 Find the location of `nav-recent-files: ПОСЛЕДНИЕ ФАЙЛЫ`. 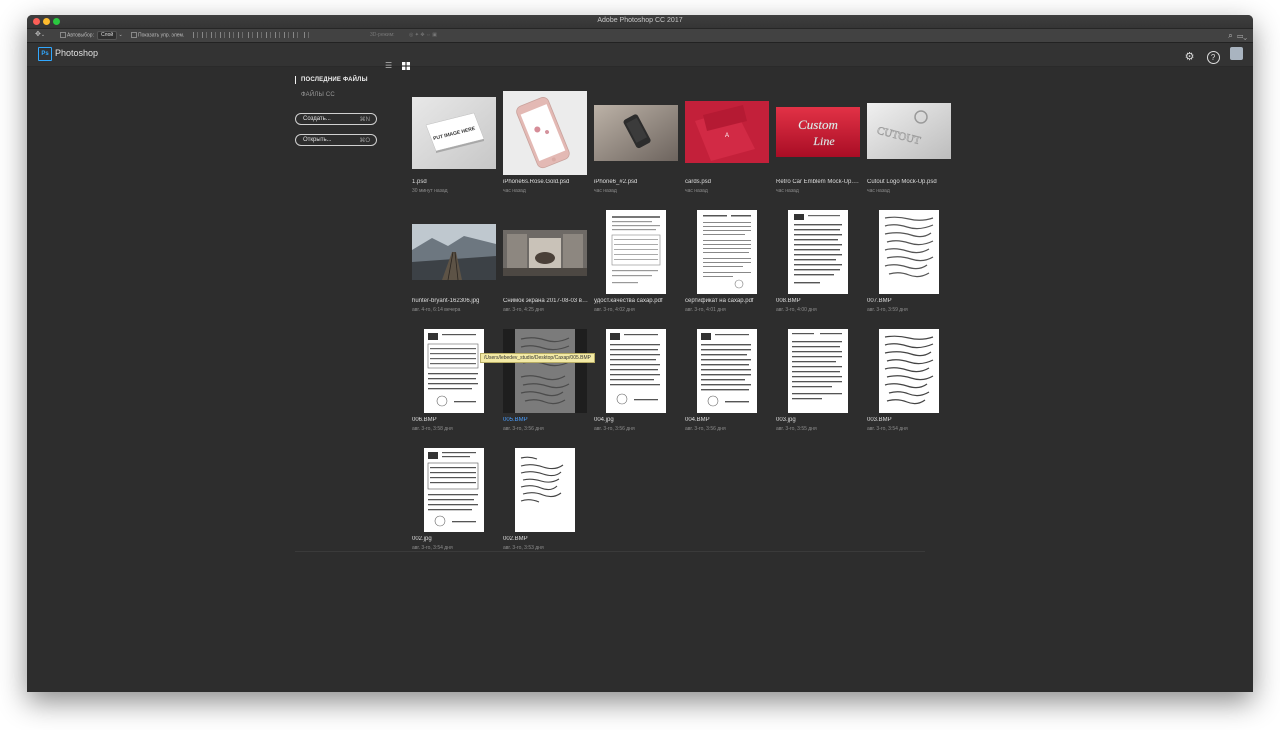

nav-recent-files: ПОСЛЕДНИЕ ФАЙЛЫ is located at coordinates (331, 80).